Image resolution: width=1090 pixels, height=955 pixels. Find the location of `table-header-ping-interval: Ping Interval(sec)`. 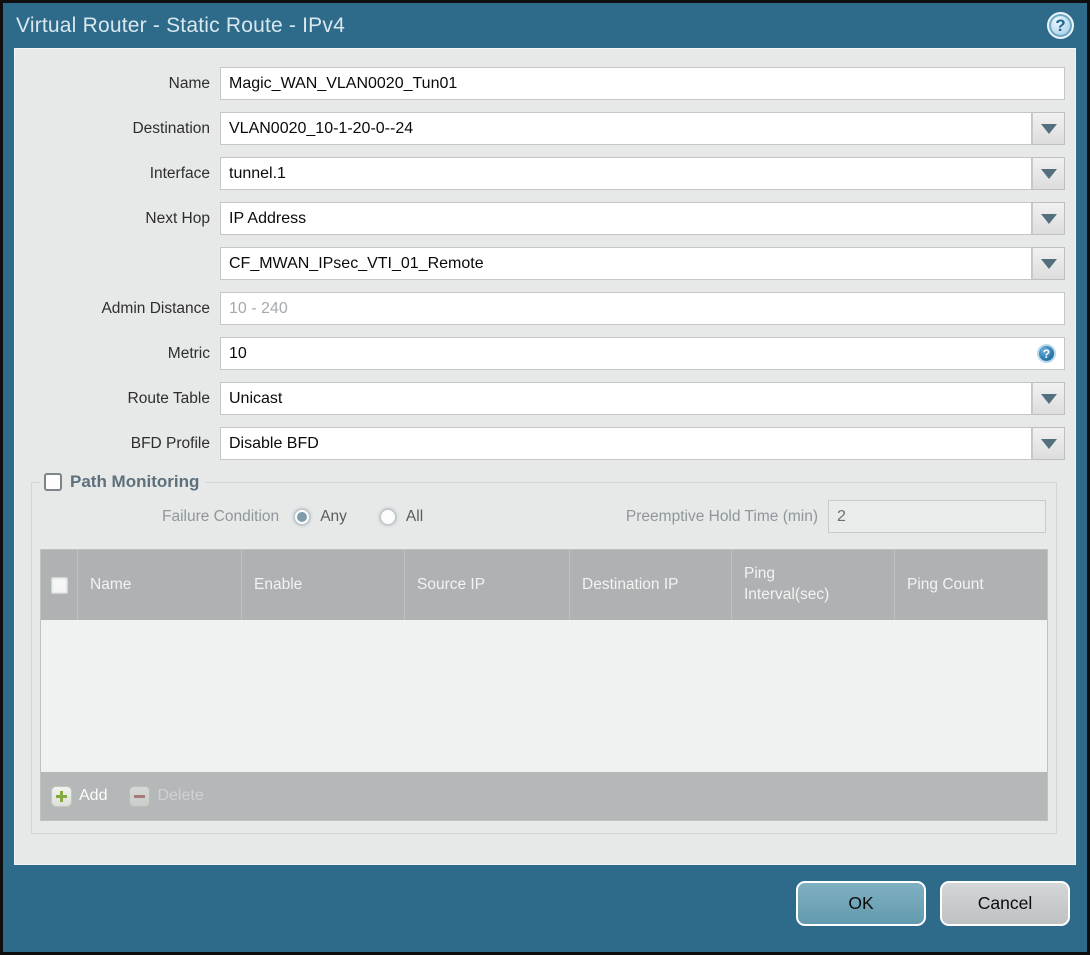

table-header-ping-interval: Ping Interval(sec) is located at coordinates (812, 585).